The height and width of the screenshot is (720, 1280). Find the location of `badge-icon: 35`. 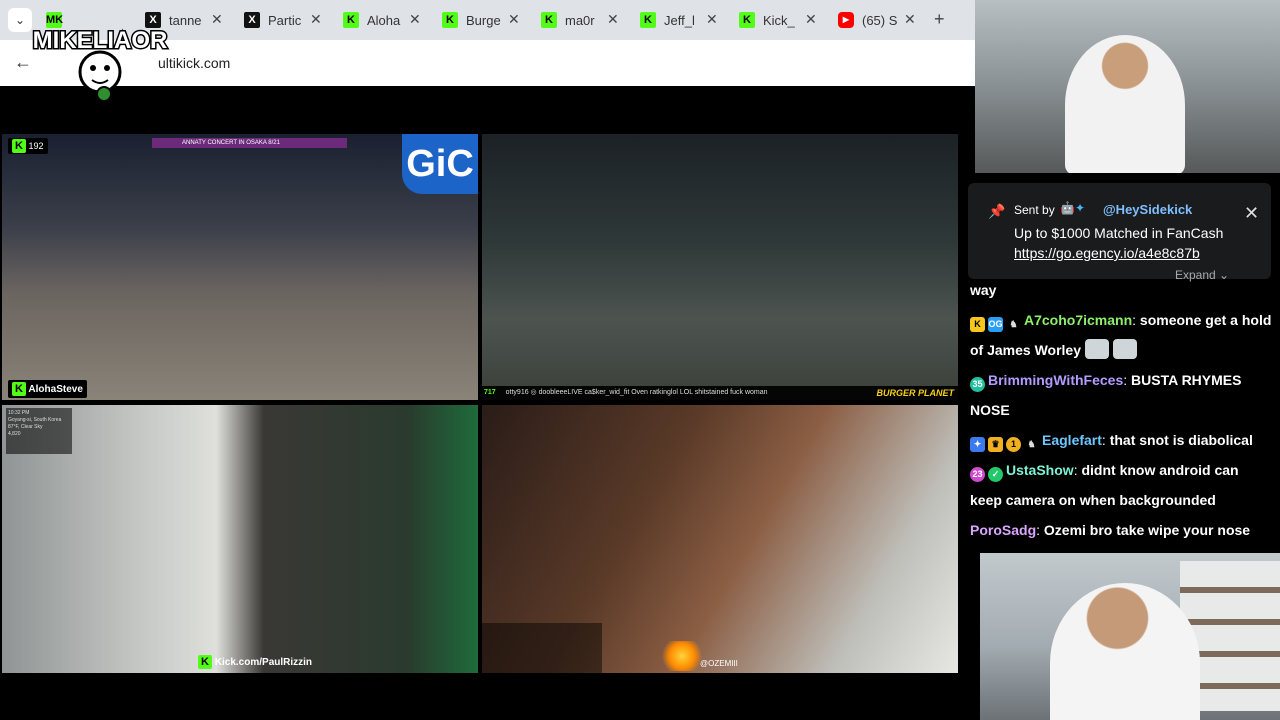

badge-icon: 35 is located at coordinates (977, 384).